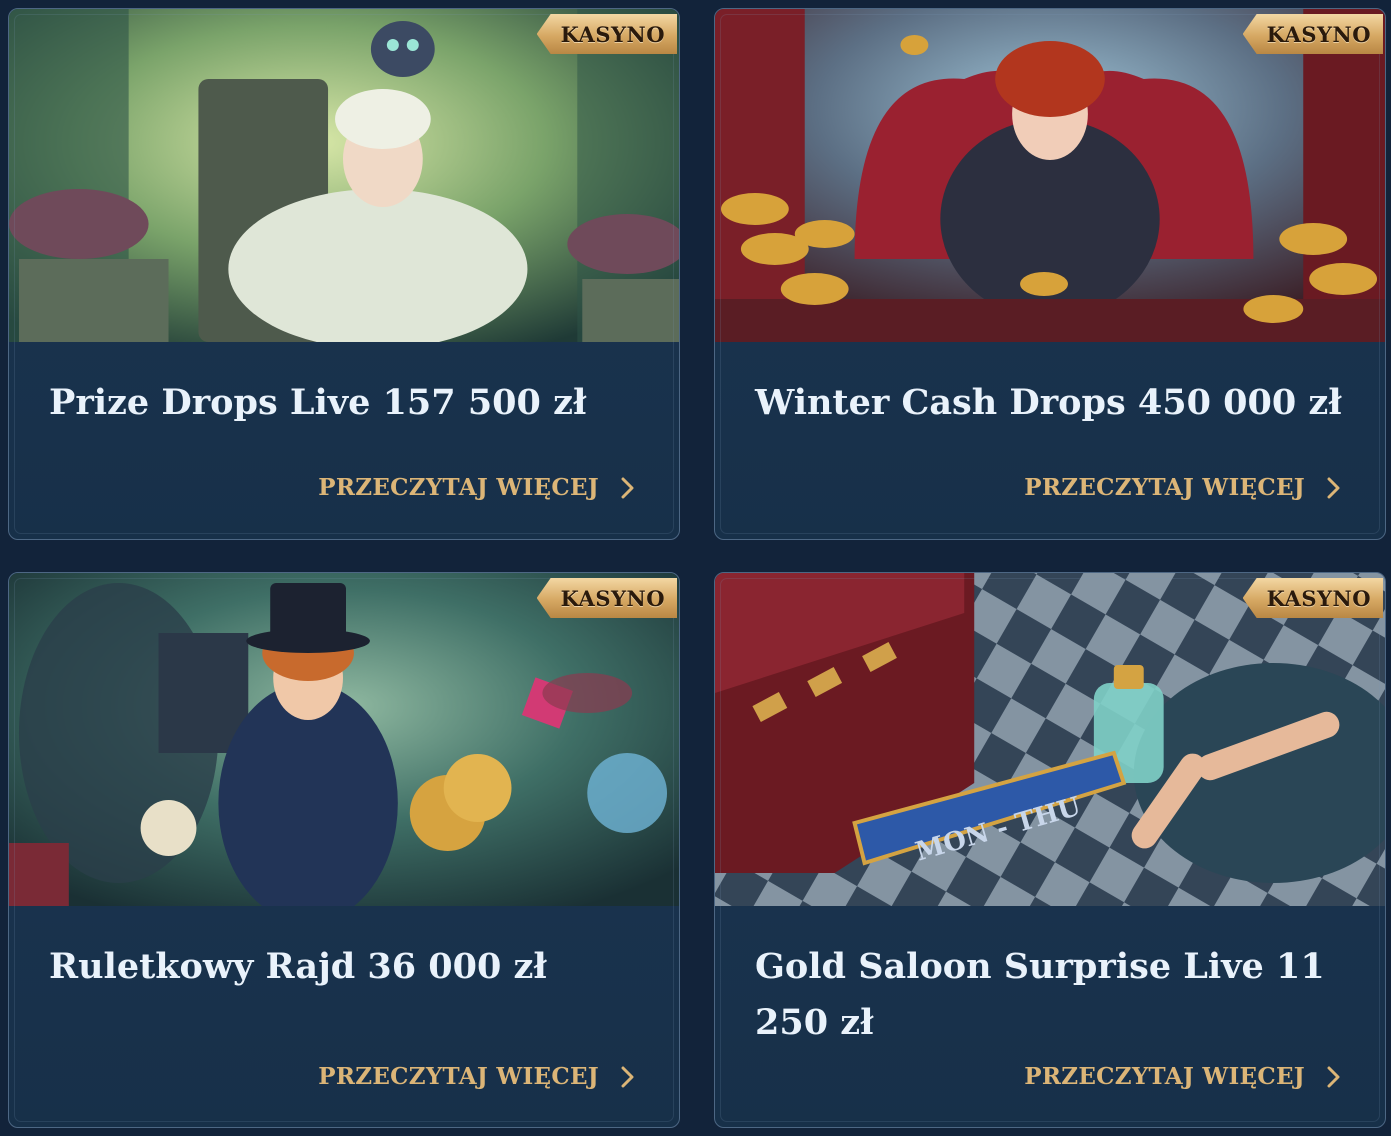 The height and width of the screenshot is (1136, 1391). Describe the element at coordinates (1040, 994) in the screenshot. I see `promo-title: Gold Saloon Surprise Live 11 250 zł` at that location.